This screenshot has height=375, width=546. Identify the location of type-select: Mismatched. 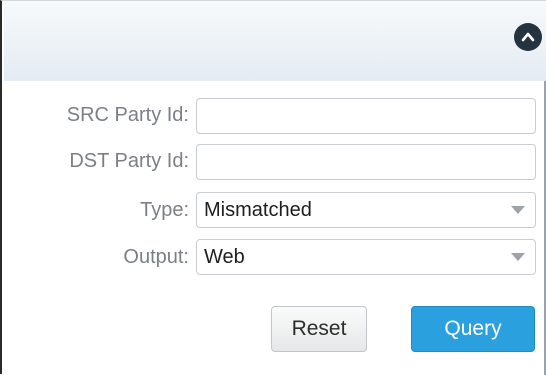
(366, 210).